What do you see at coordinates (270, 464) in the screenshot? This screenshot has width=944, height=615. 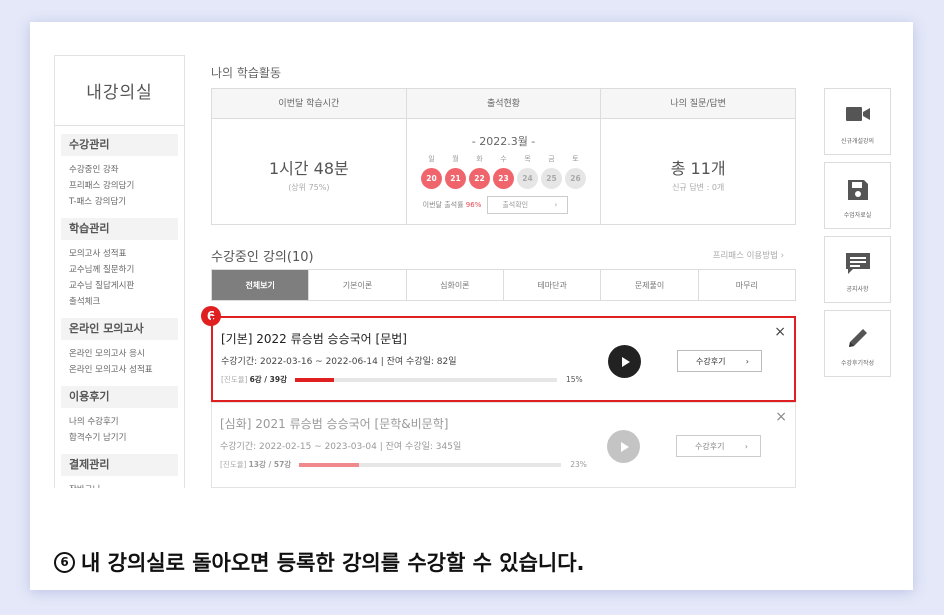 I see `progress-count: 13강 / 57강` at bounding box center [270, 464].